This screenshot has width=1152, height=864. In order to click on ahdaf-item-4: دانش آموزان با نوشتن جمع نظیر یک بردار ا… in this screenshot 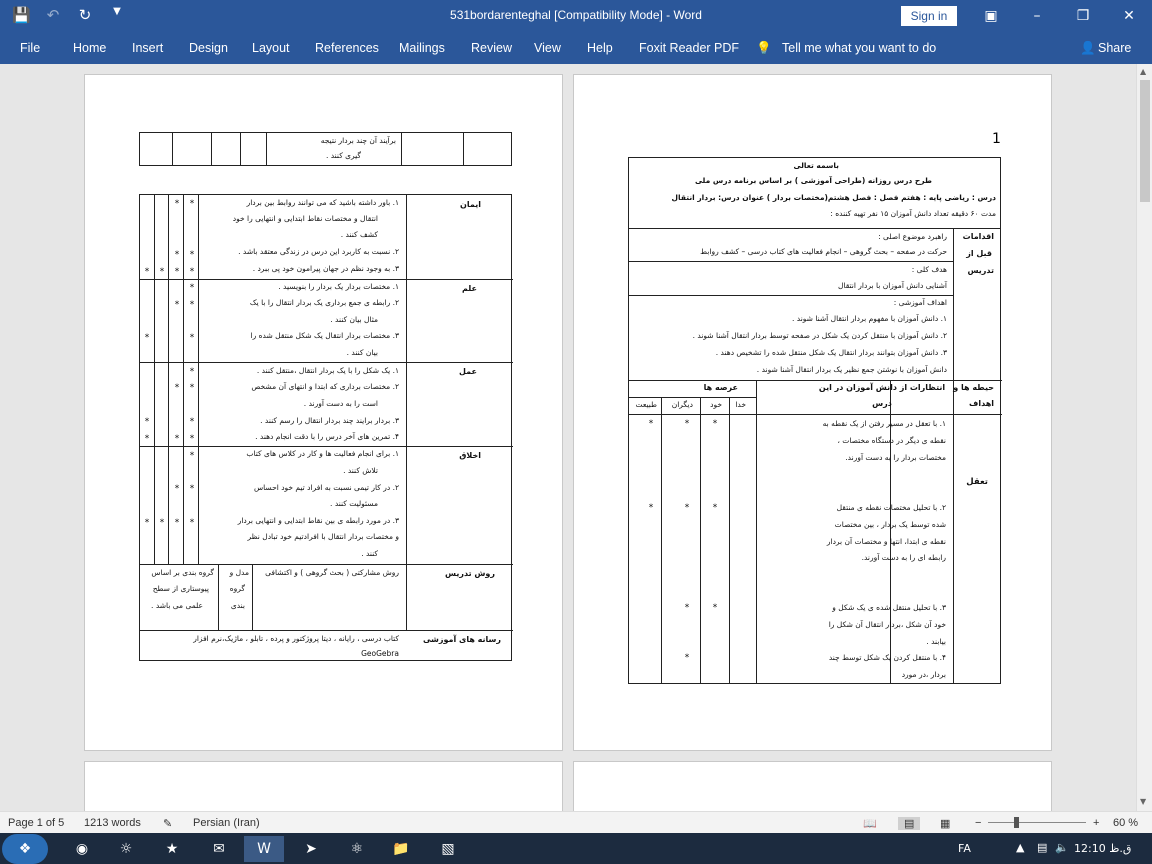, I will do `click(851, 369)`.